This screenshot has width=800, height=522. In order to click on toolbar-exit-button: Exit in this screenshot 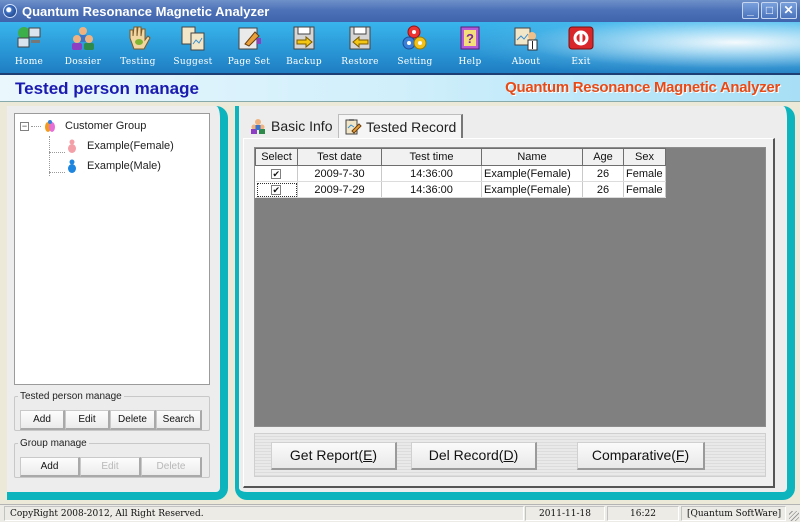, I will do `click(581, 48)`.